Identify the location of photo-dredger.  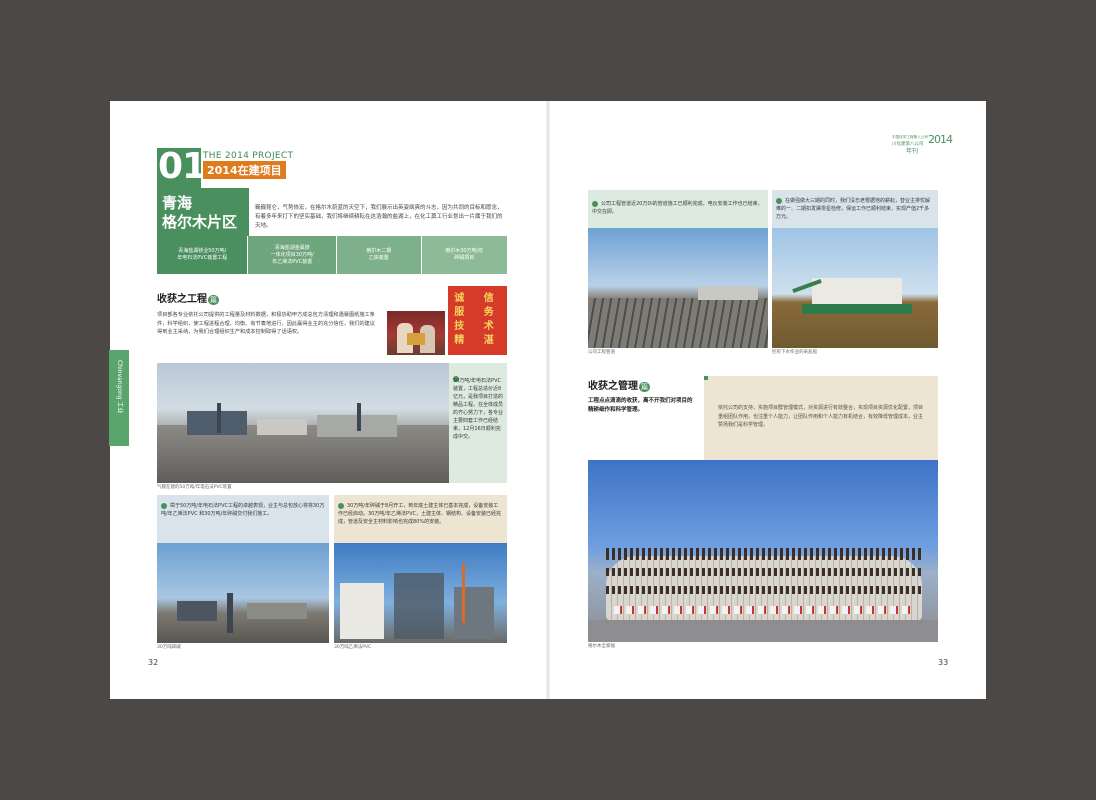
(855, 288).